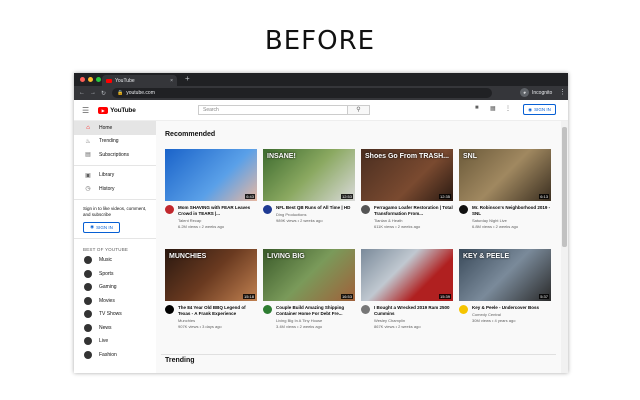 The image size is (640, 400). What do you see at coordinates (299, 326) in the screenshot?
I see `video-stats: 3.4M views • 2 weeks ago` at bounding box center [299, 326].